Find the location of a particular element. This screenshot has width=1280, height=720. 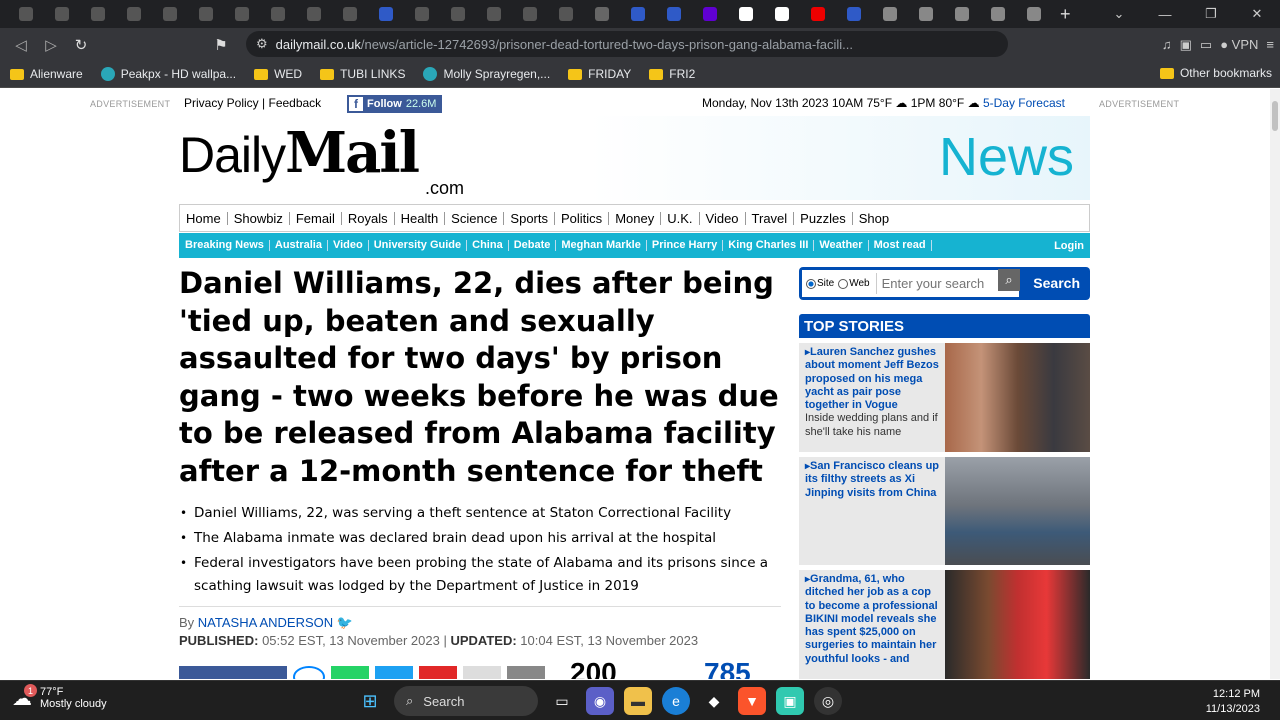

nav-item: Science is located at coordinates (475, 218).